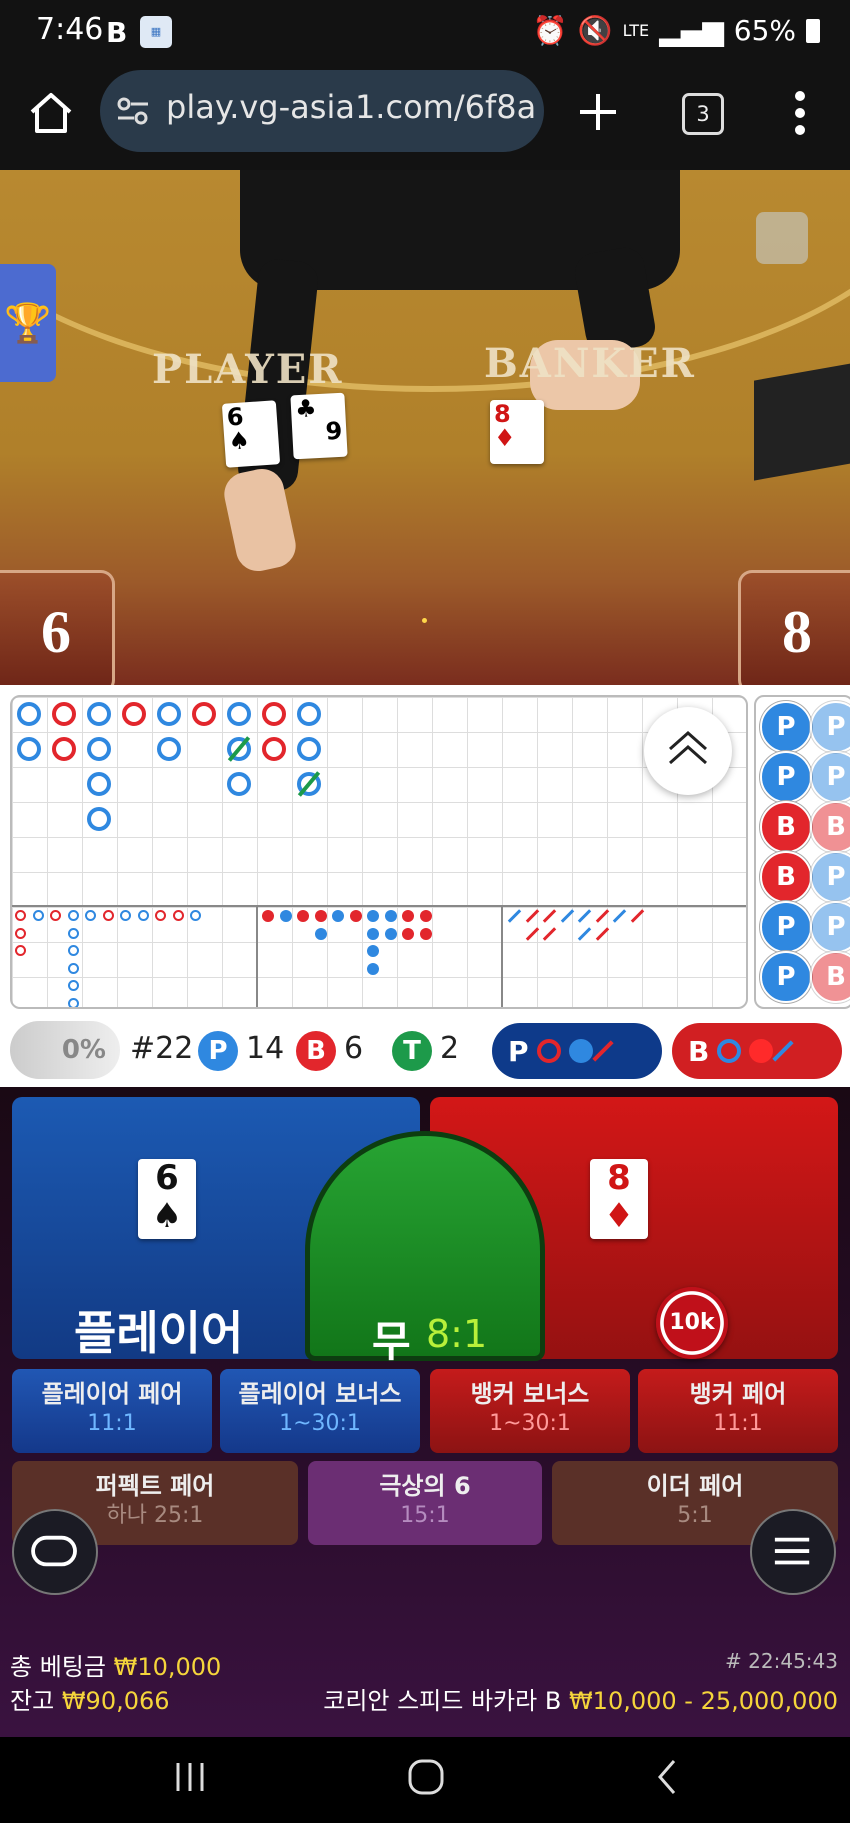 Image resolution: width=850 pixels, height=1823 pixels. I want to click on percent-toggle: 0%, so click(65, 1050).